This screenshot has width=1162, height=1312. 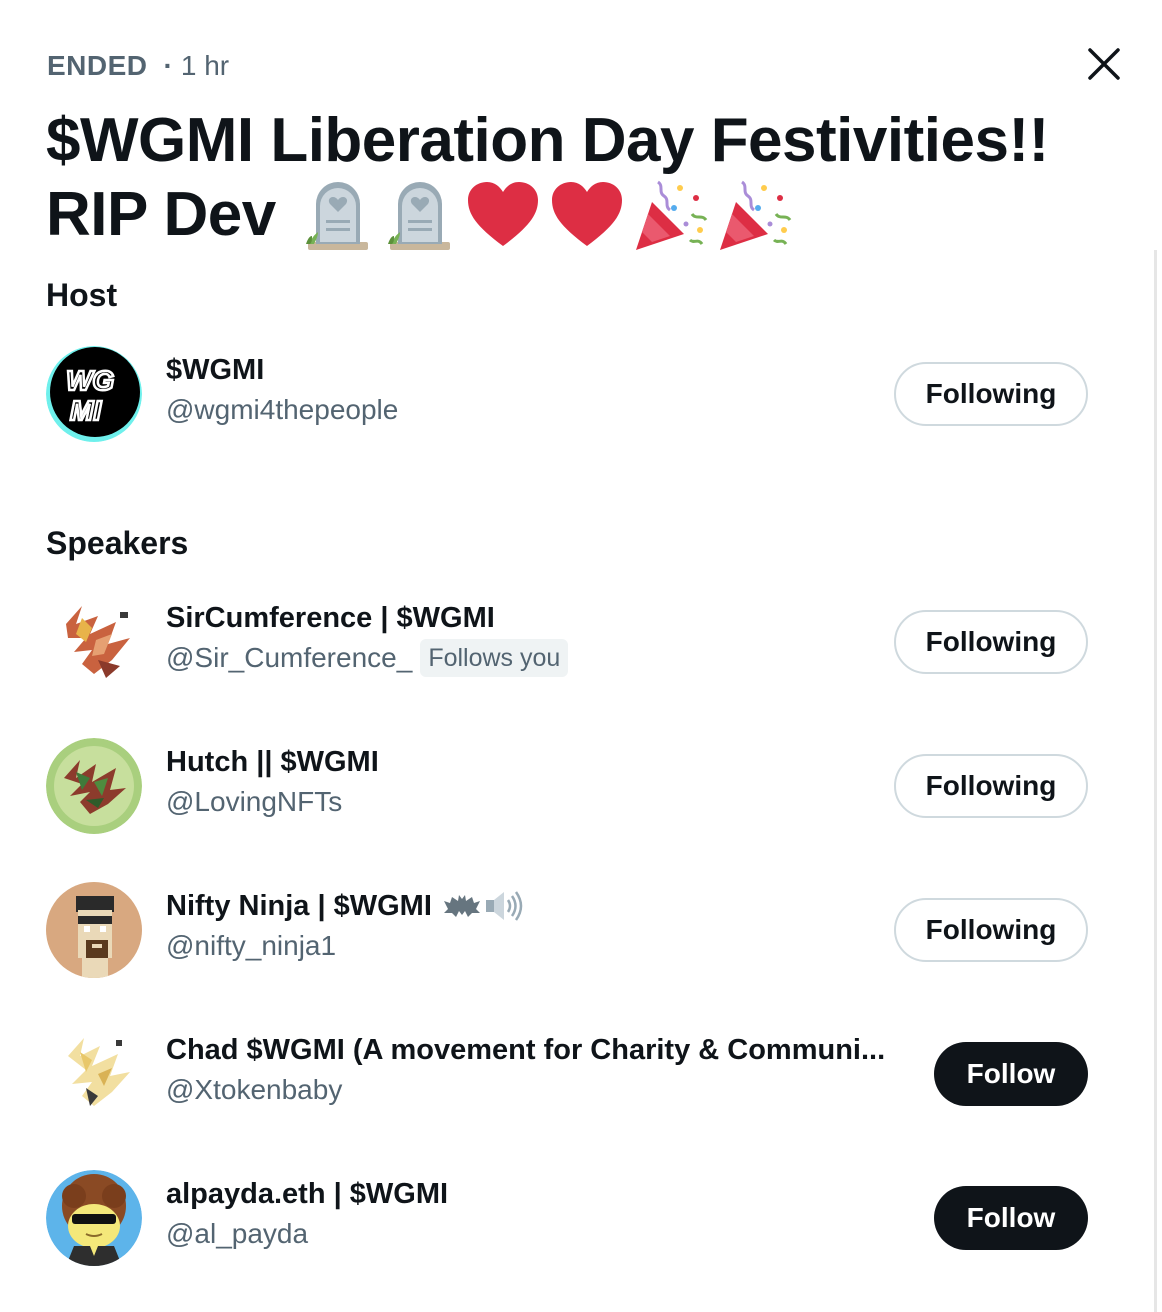 I want to click on user-info: Nifty Ninja | $WGMI @nifty_ninja1, so click(x=536, y=926).